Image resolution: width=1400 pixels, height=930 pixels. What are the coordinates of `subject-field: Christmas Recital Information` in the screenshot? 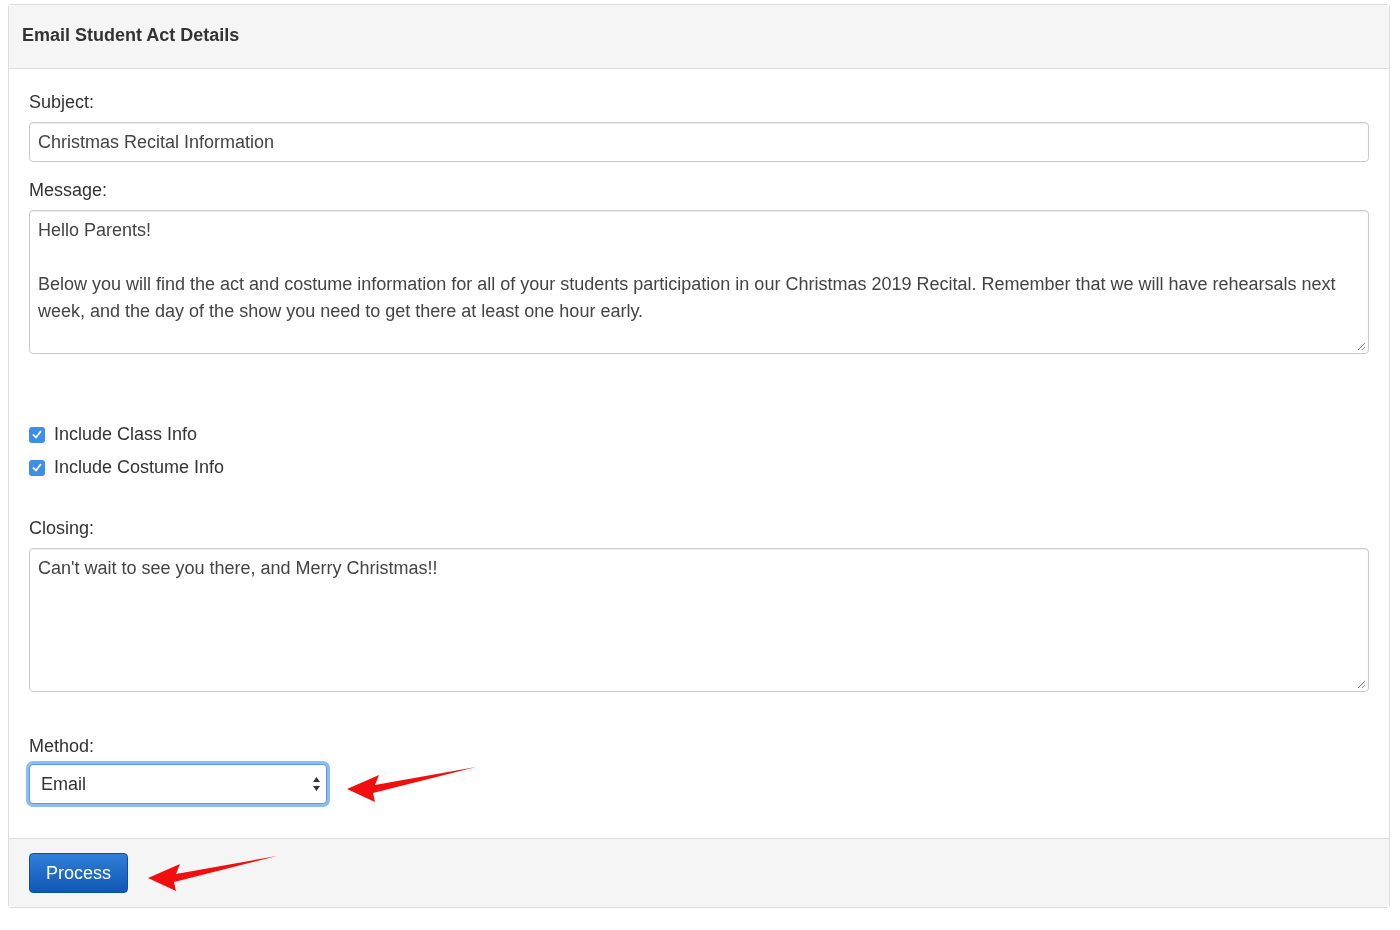 It's located at (699, 142).